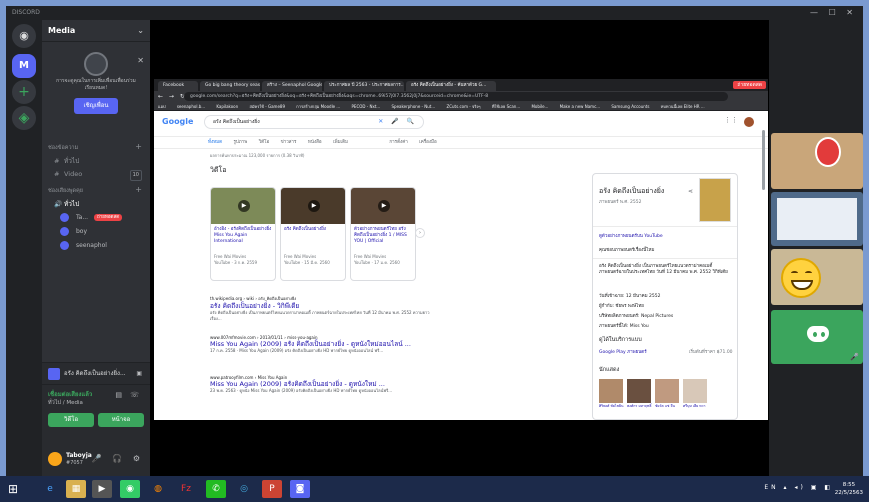 This screenshot has width=869, height=502. I want to click on cast-name: ศรีบุษ เฮีย หวา, so click(697, 406).